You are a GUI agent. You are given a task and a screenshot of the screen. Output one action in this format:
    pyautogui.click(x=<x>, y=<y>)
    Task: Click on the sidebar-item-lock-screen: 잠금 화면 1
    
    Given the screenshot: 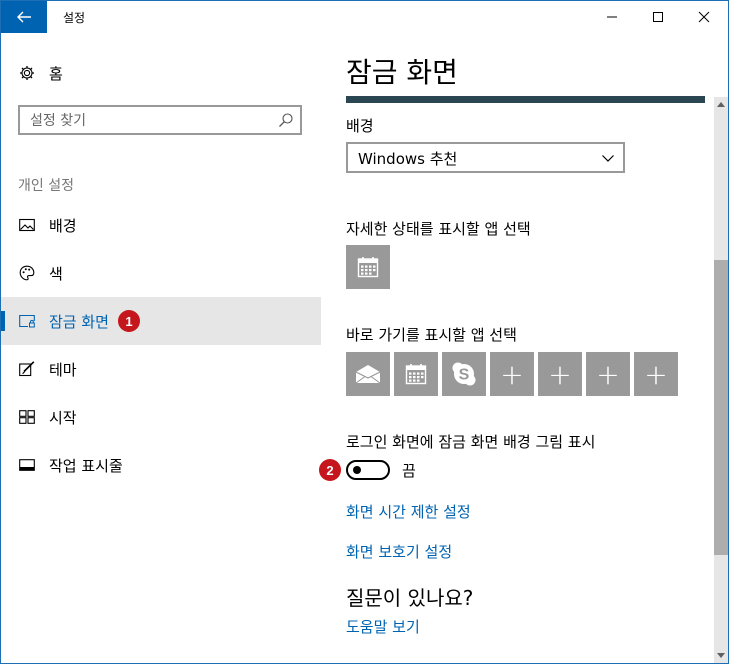 What is the action you would take?
    pyautogui.click(x=161, y=321)
    